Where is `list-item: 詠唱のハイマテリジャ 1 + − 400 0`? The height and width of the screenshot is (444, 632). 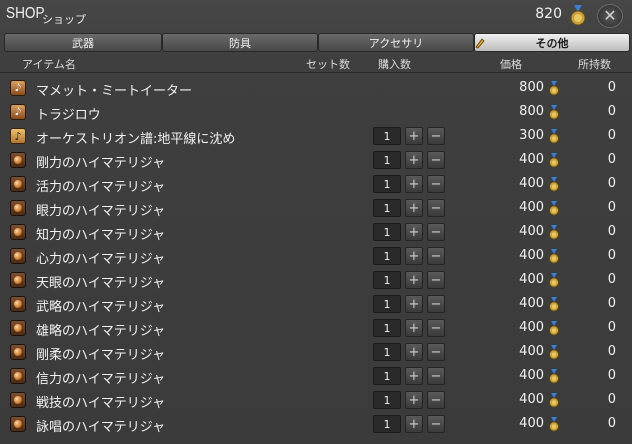 list-item: 詠唱のハイマテリジャ 1 + − 400 0 is located at coordinates (316, 424).